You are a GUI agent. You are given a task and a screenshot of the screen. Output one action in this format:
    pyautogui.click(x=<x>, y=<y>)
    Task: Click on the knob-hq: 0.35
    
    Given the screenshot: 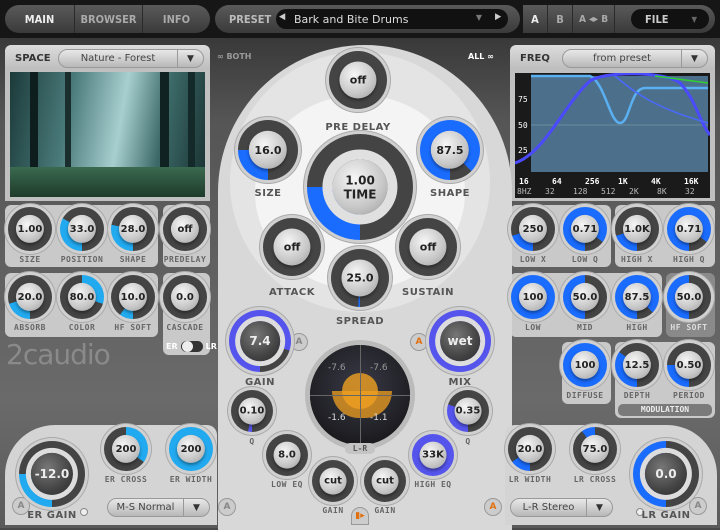 What is the action you would take?
    pyautogui.click(x=468, y=411)
    